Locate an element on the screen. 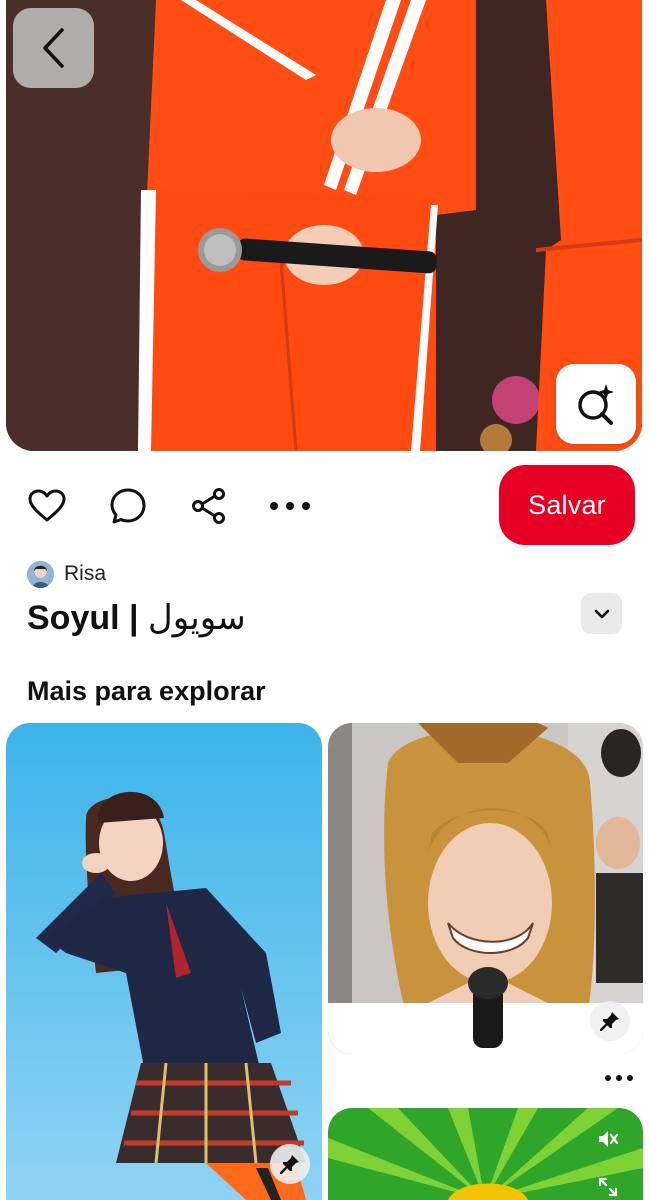 The width and height of the screenshot is (649, 1200). chevron-down-icon is located at coordinates (601, 613).